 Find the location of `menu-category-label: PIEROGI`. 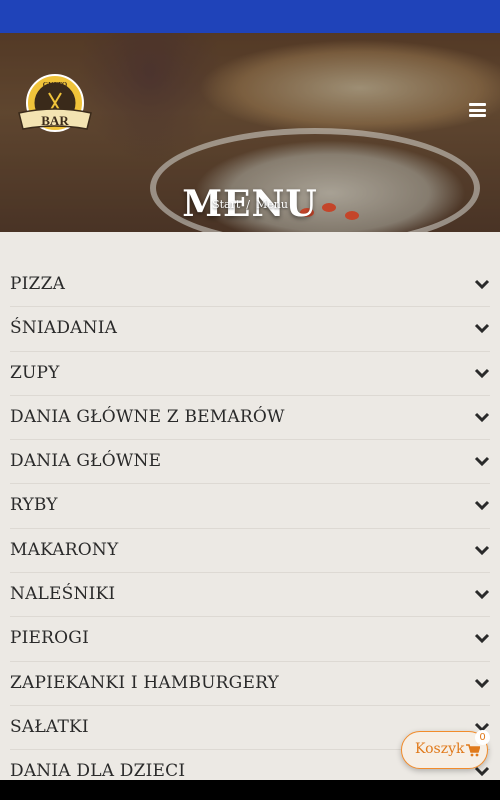

menu-category-label: PIEROGI is located at coordinates (49, 638).